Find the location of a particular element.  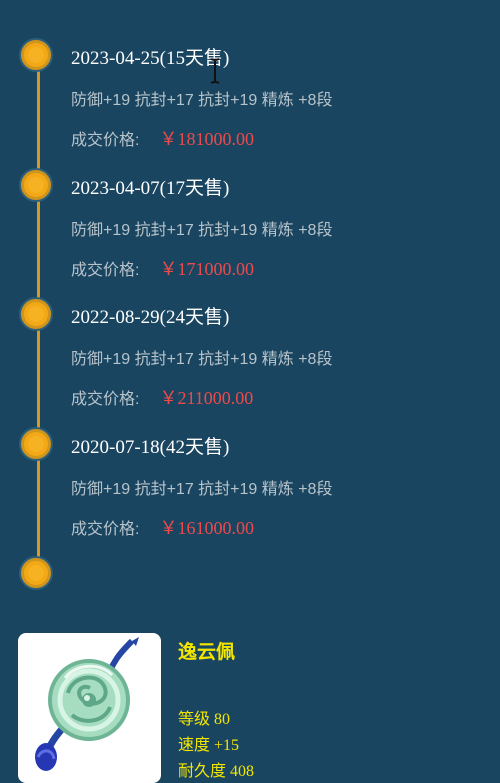

trade-date: 2022-08-29(24天售) is located at coordinates (150, 317).